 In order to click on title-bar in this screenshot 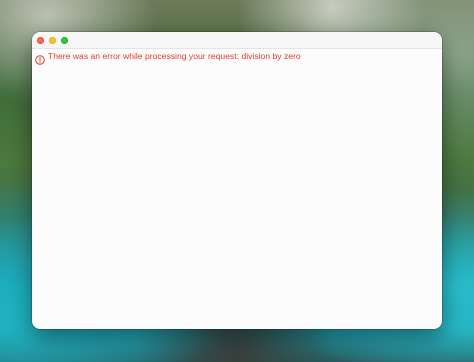, I will do `click(237, 40)`.